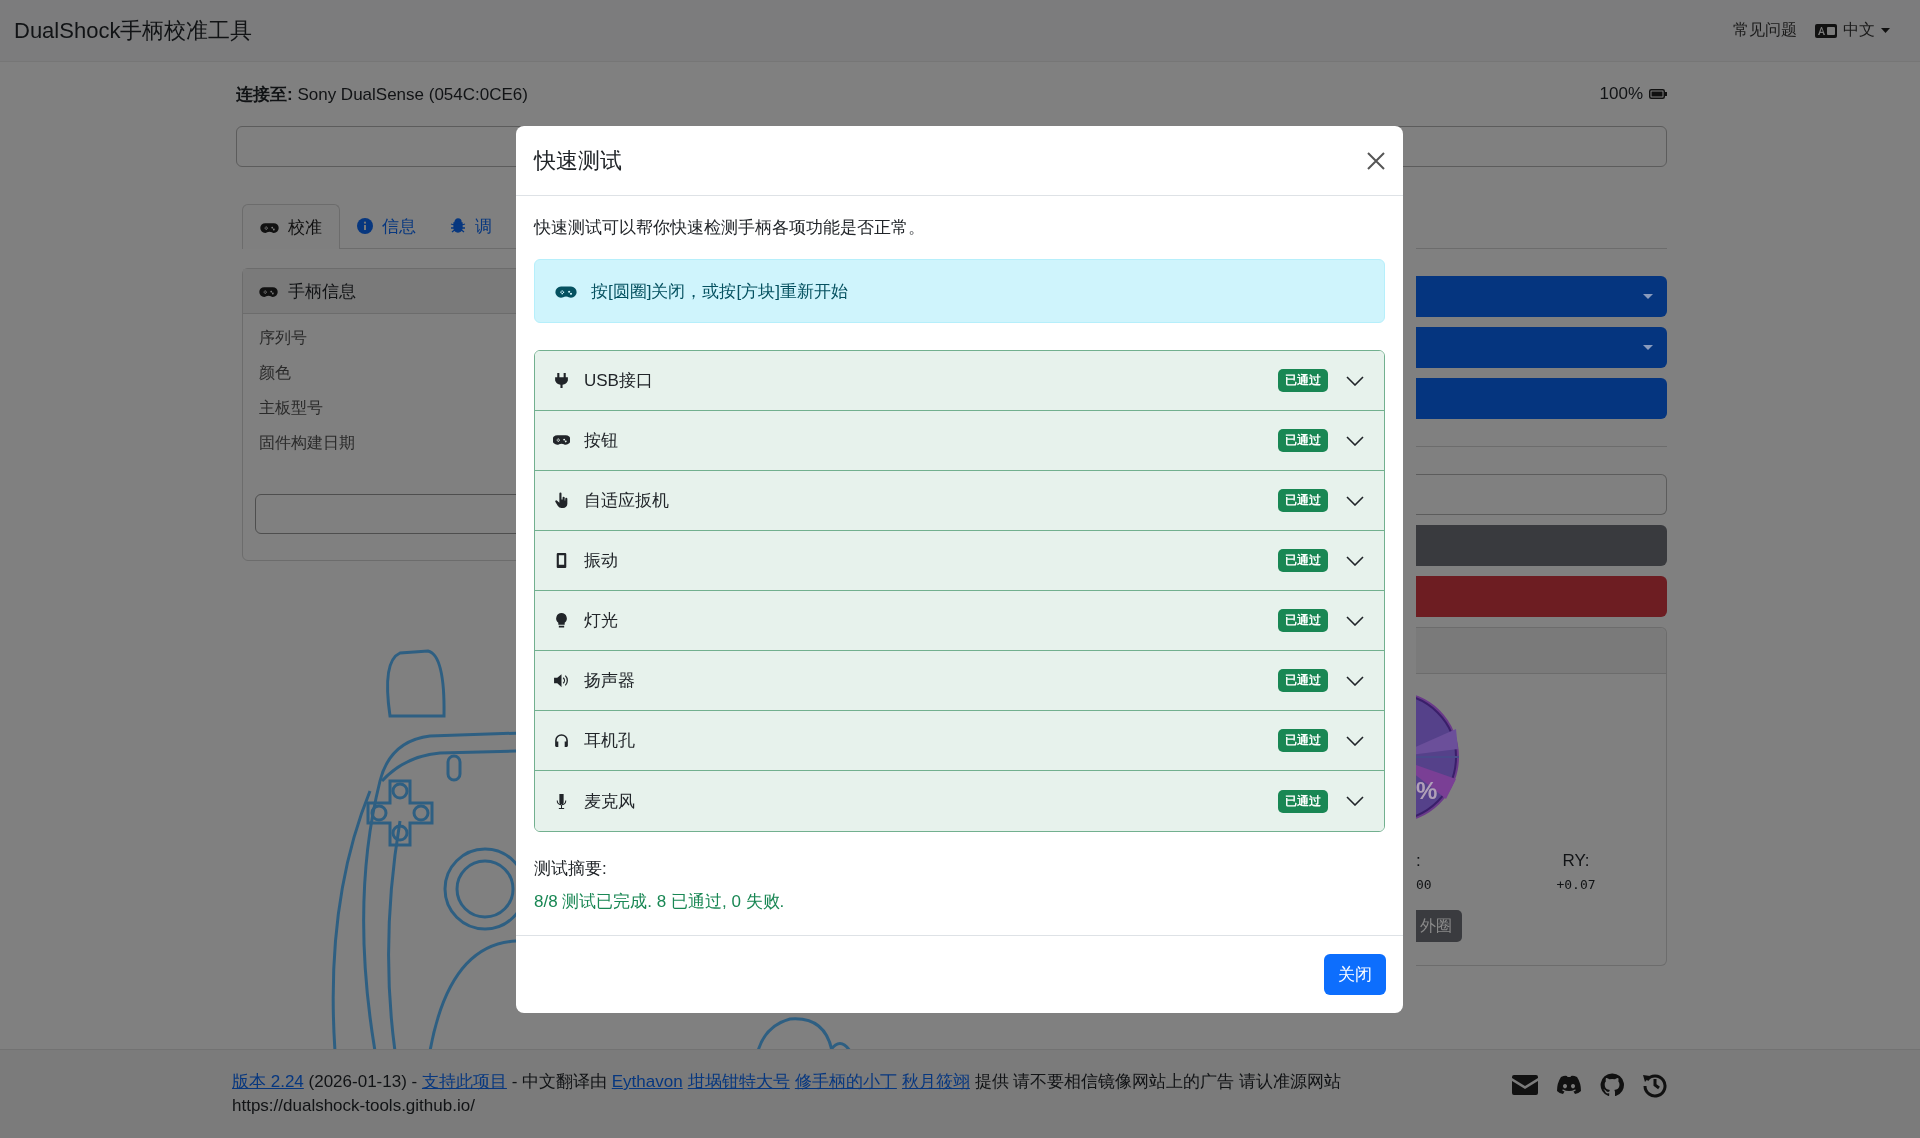 The width and height of the screenshot is (1920, 1138). Describe the element at coordinates (291, 408) in the screenshot. I see `info-label: 主板型号` at that location.